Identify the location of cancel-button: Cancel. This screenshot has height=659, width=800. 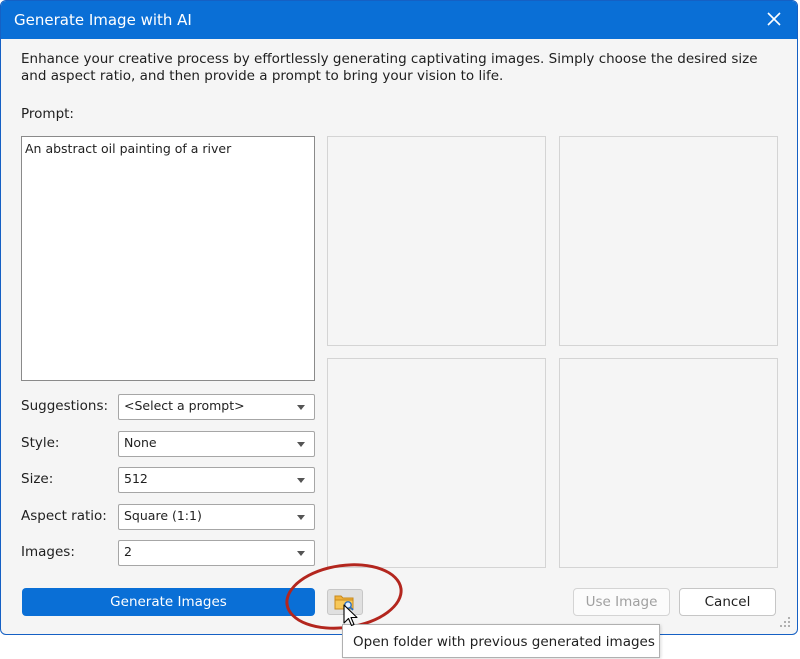
(727, 602).